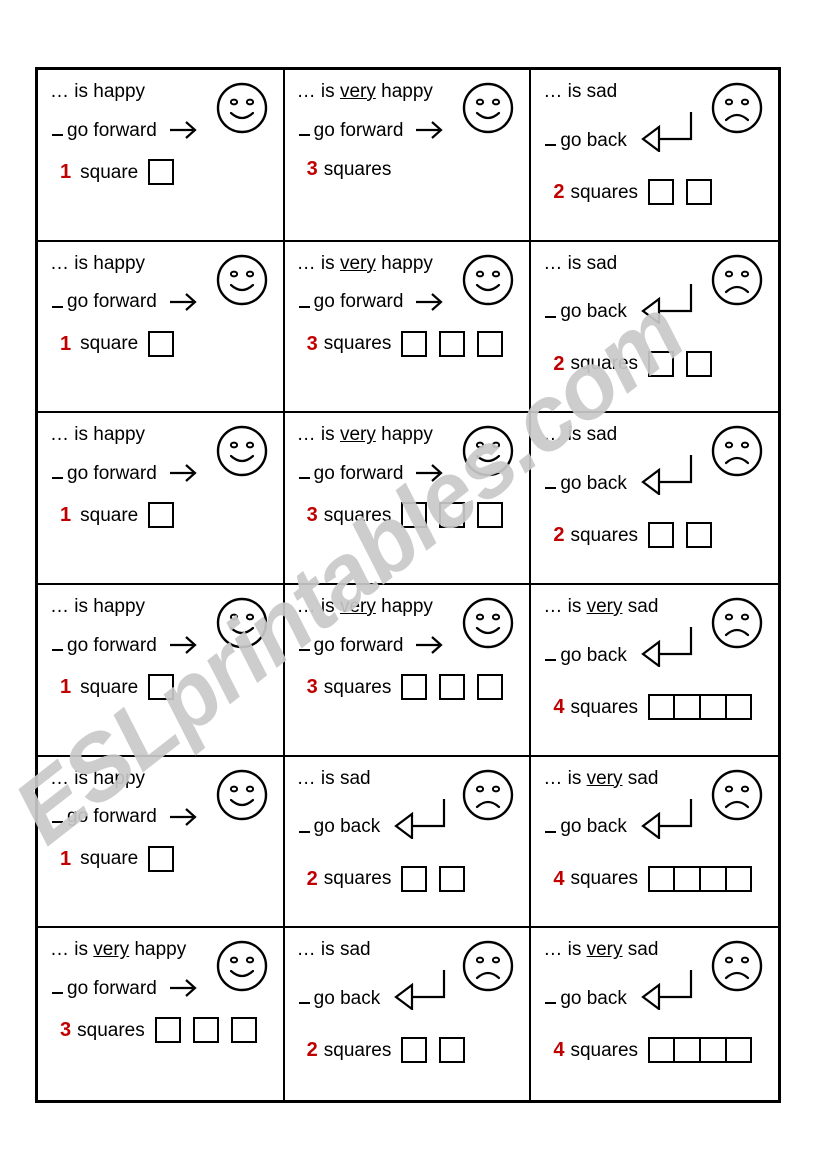 The height and width of the screenshot is (1169, 826). I want to click on flashcard-r5c2: … is sad go back 2 squares, so click(408, 842).